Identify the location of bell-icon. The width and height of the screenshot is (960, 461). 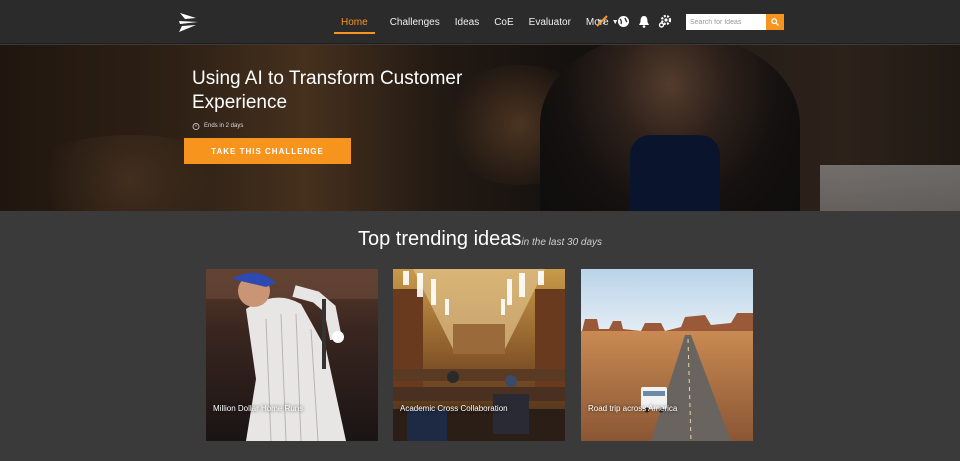
(644, 21).